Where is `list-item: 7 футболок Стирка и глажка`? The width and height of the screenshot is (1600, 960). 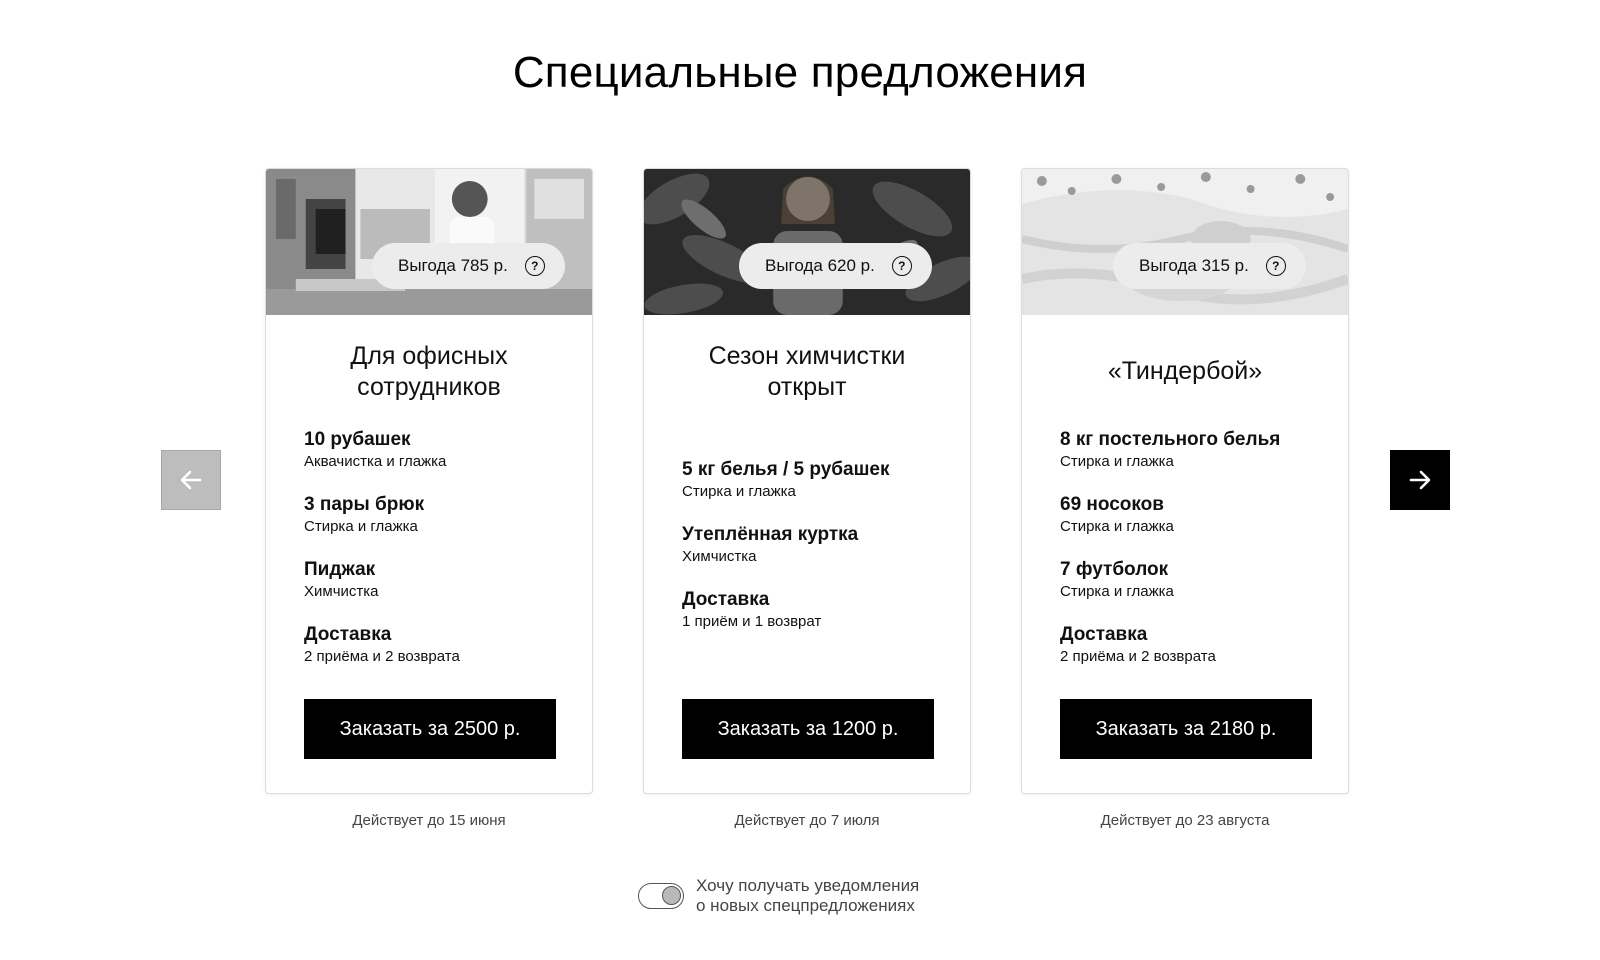
list-item: 7 футболок Стирка и глажка is located at coordinates (1194, 590).